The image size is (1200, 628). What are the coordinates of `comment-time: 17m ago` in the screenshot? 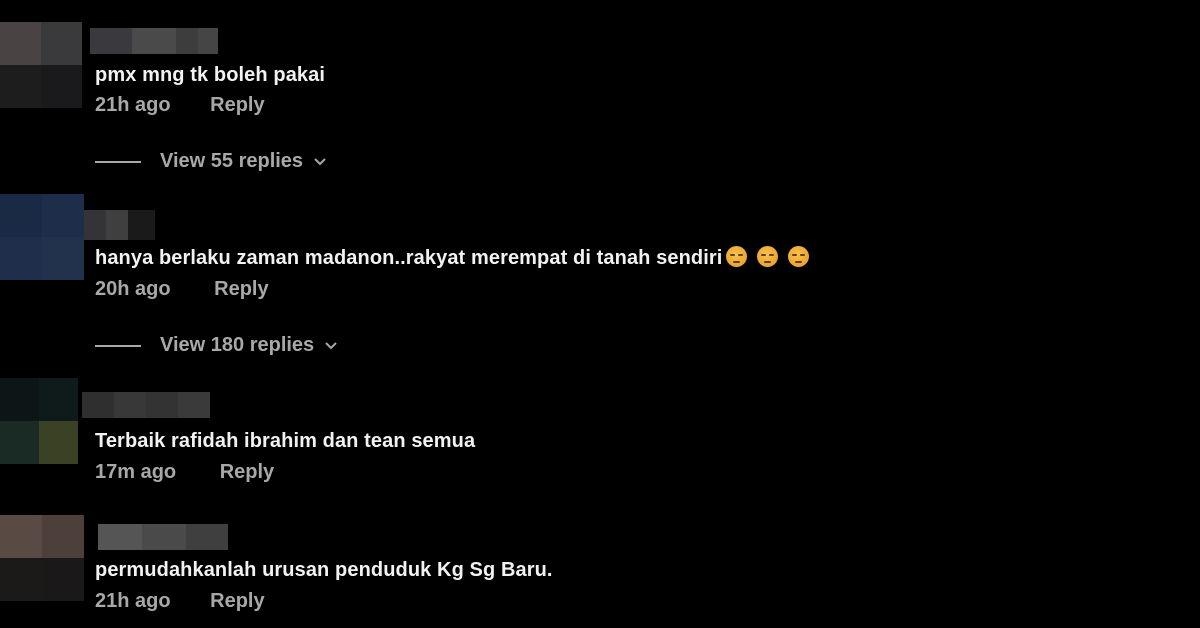 It's located at (136, 472).